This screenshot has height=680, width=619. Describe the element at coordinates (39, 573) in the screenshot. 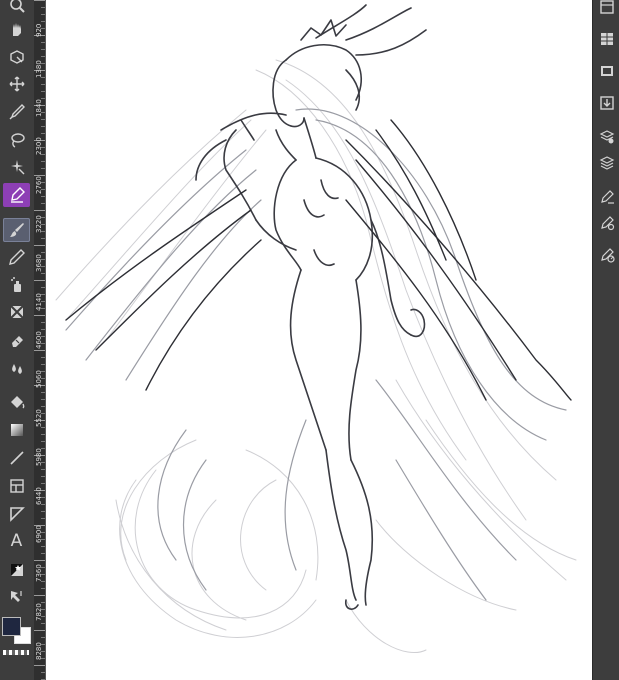

I see `ruler-label: 7360` at that location.